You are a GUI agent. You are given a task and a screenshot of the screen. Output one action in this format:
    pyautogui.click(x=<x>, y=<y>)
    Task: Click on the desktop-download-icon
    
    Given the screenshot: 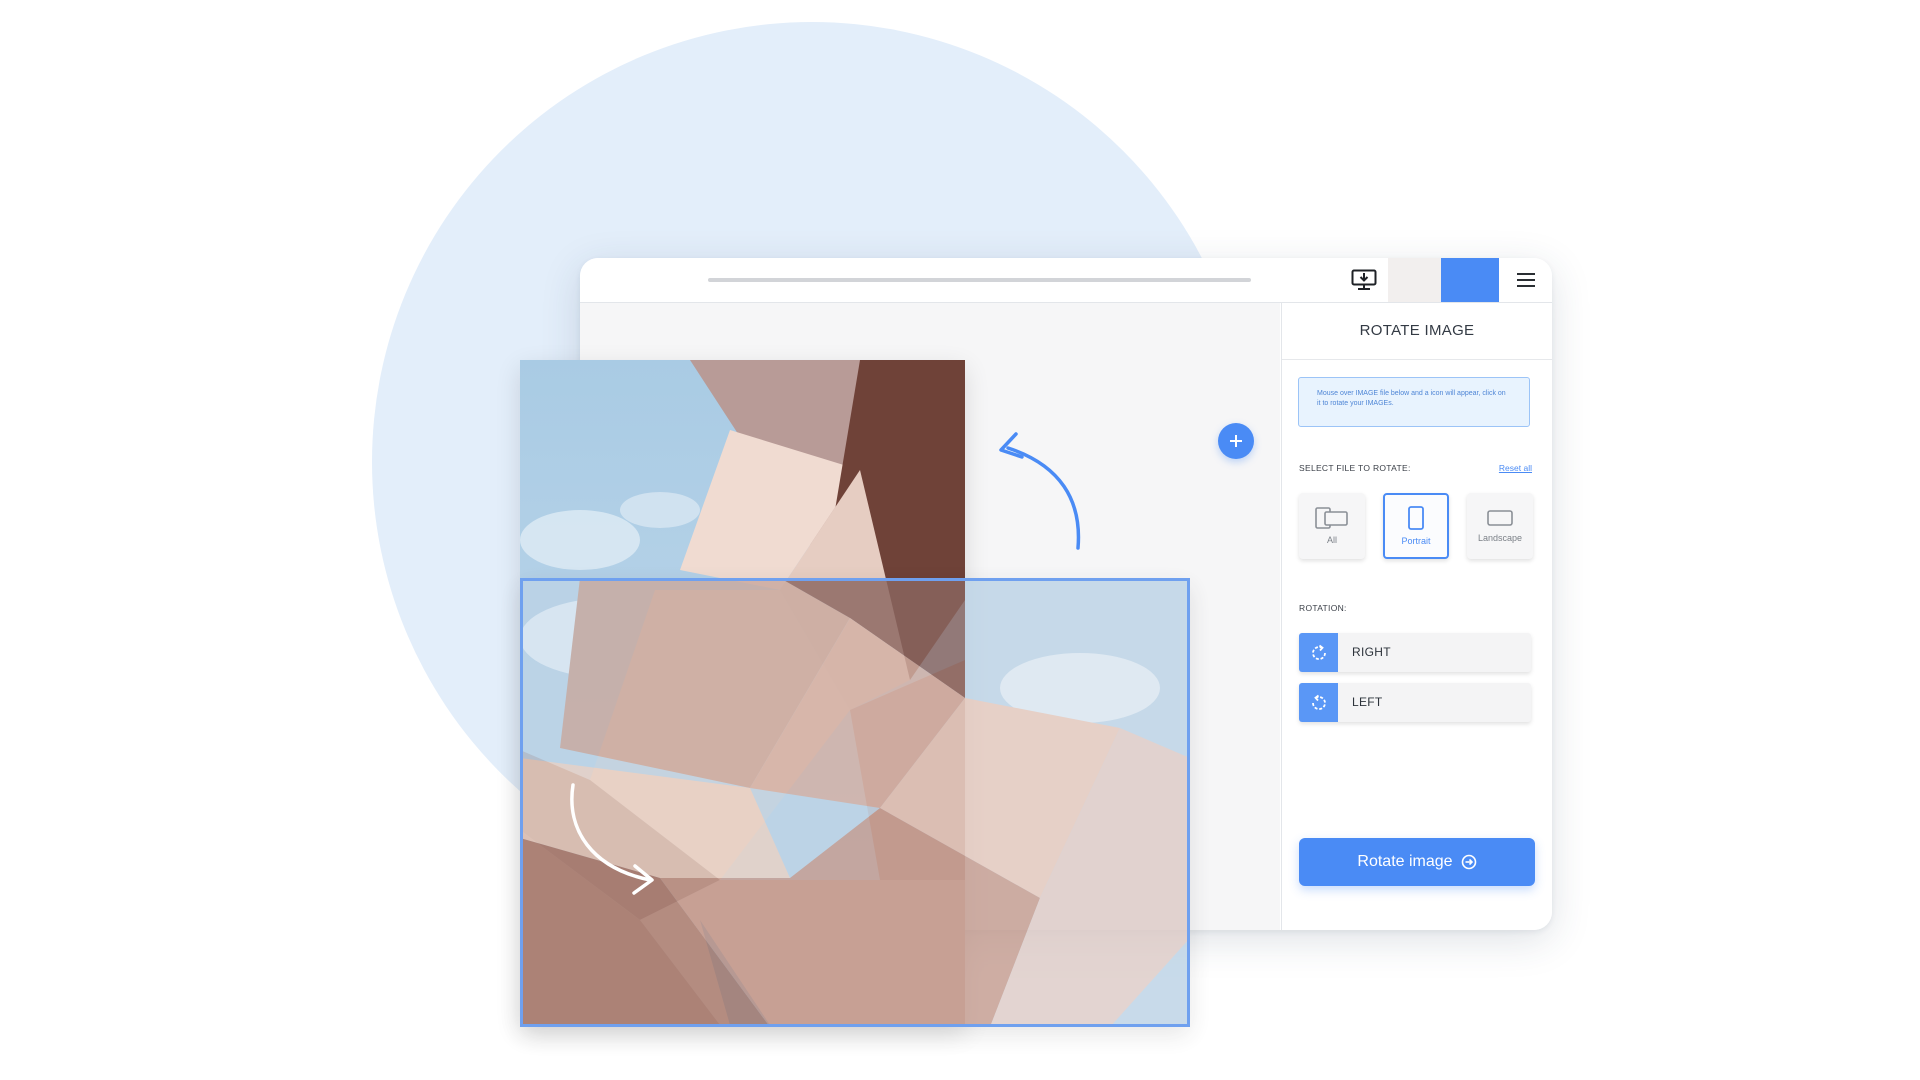 What is the action you would take?
    pyautogui.click(x=1364, y=279)
    